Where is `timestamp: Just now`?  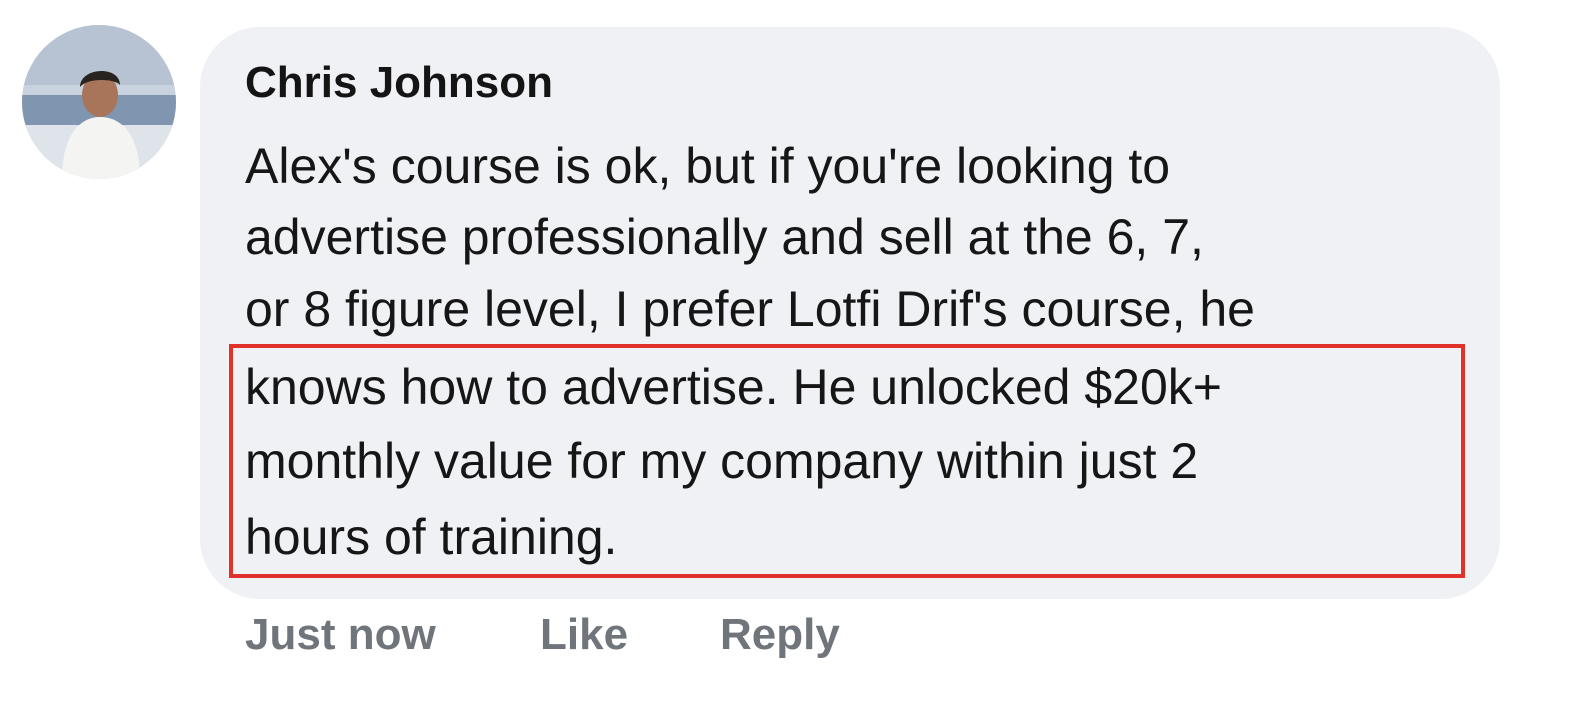 timestamp: Just now is located at coordinates (340, 634).